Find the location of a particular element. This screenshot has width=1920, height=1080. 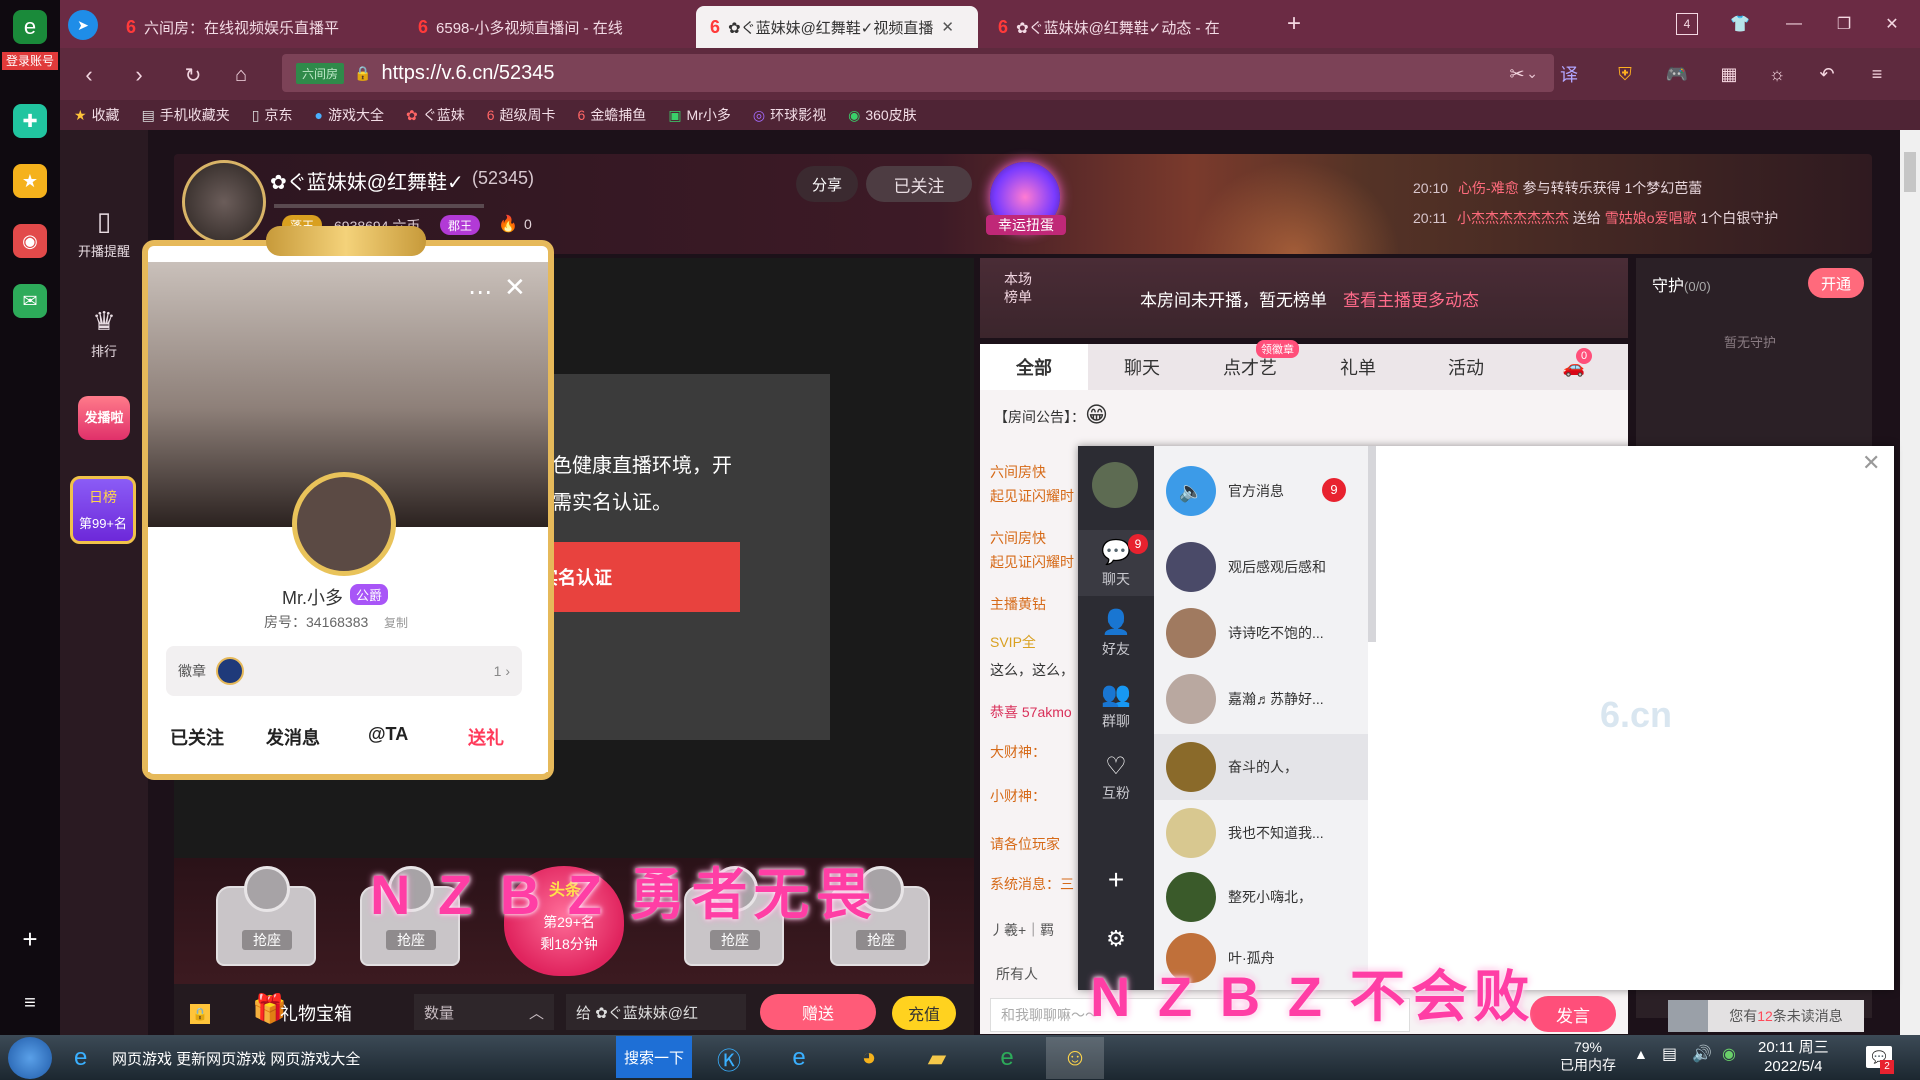

volume-icon: 🔊 is located at coordinates (1702, 1054).